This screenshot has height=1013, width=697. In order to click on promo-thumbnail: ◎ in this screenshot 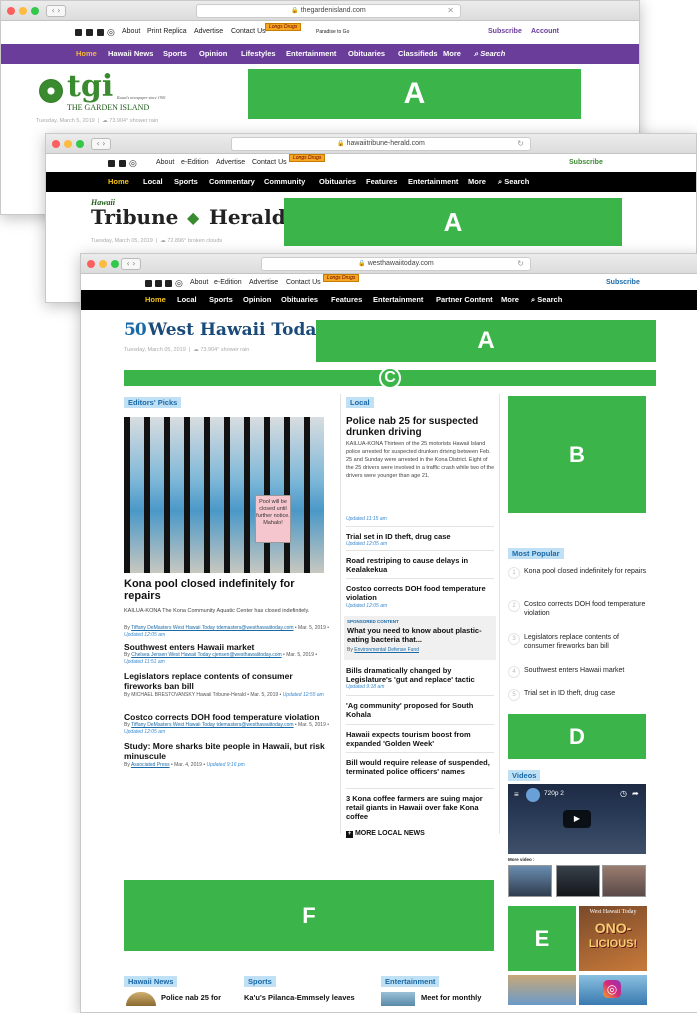, I will do `click(613, 990)`.